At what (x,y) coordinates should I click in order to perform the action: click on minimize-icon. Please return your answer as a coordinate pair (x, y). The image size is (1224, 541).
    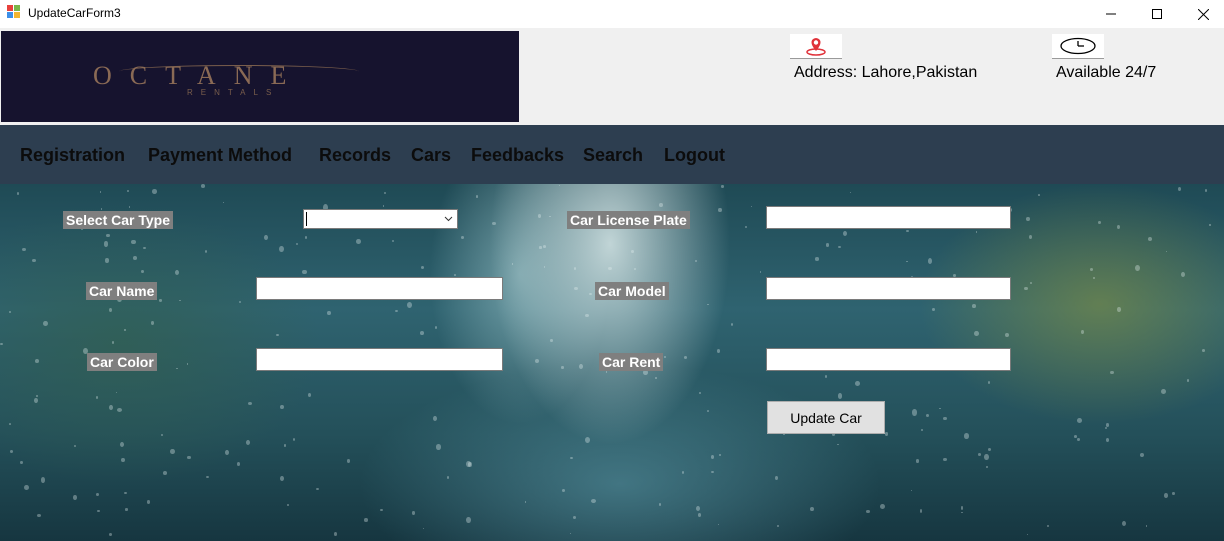
    Looking at the image, I should click on (1111, 14).